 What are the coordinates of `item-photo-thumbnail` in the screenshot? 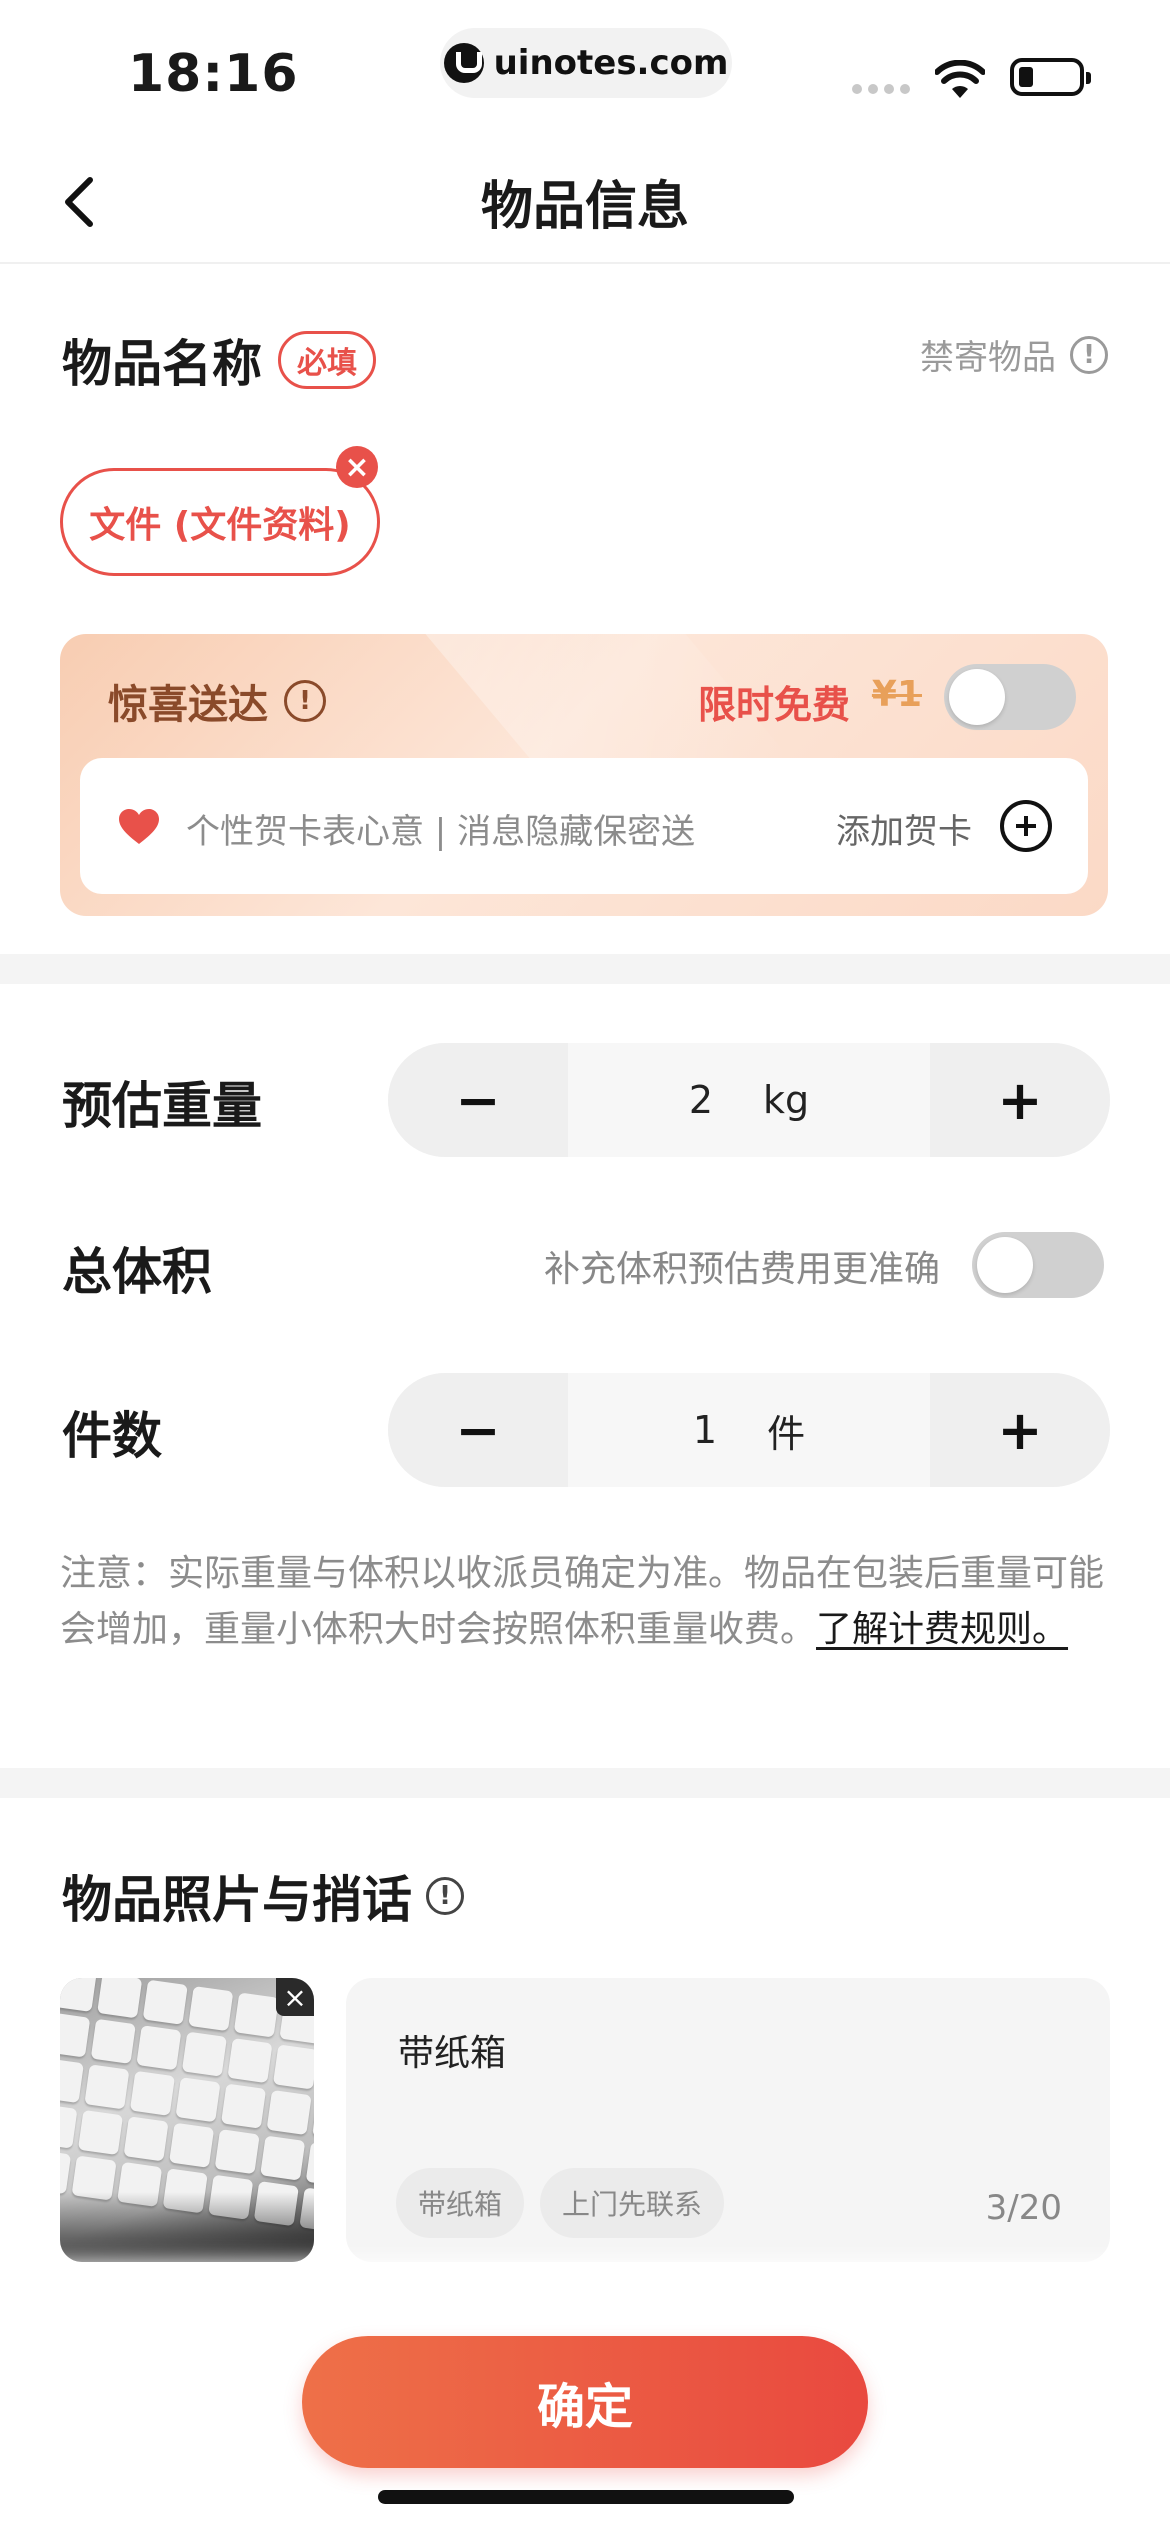 It's located at (187, 2120).